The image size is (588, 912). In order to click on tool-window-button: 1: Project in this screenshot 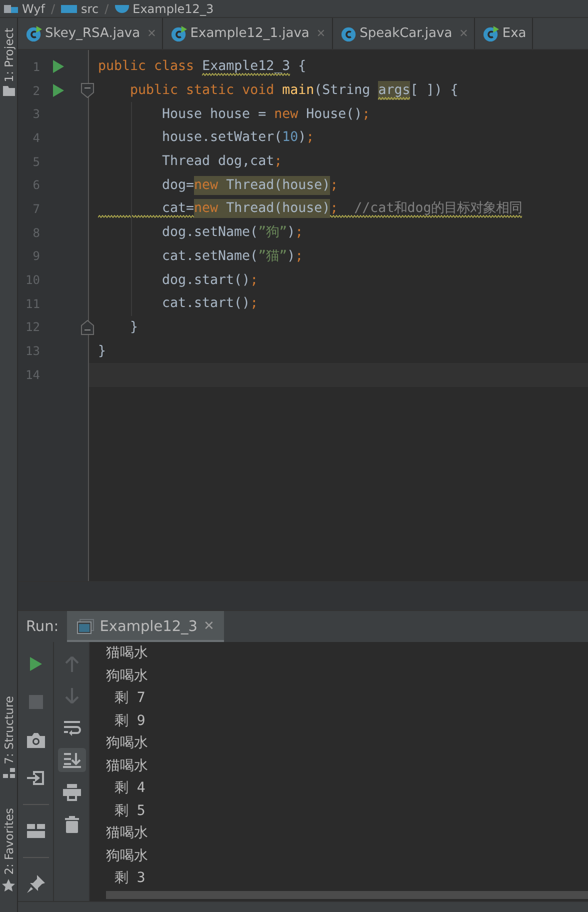, I will do `click(9, 62)`.